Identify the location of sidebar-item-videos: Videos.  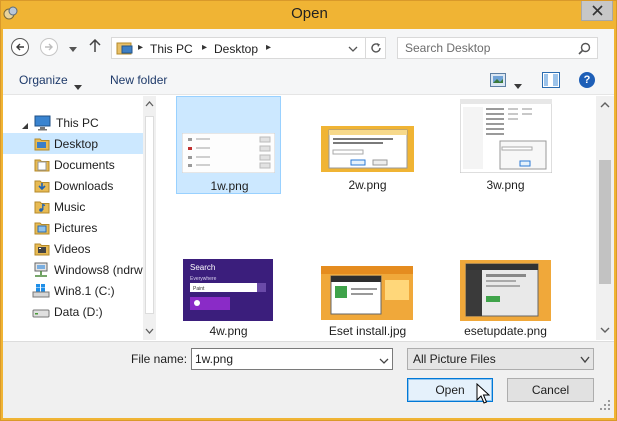
(73, 248).